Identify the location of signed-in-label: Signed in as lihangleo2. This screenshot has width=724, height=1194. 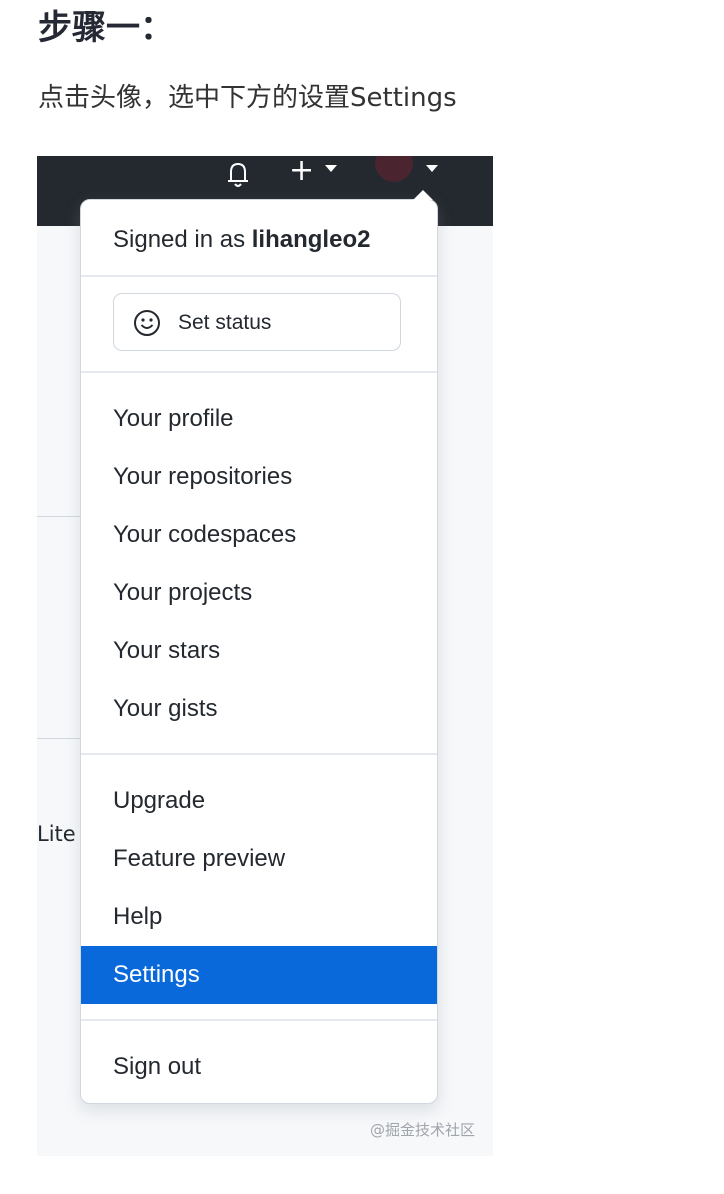
(241, 240).